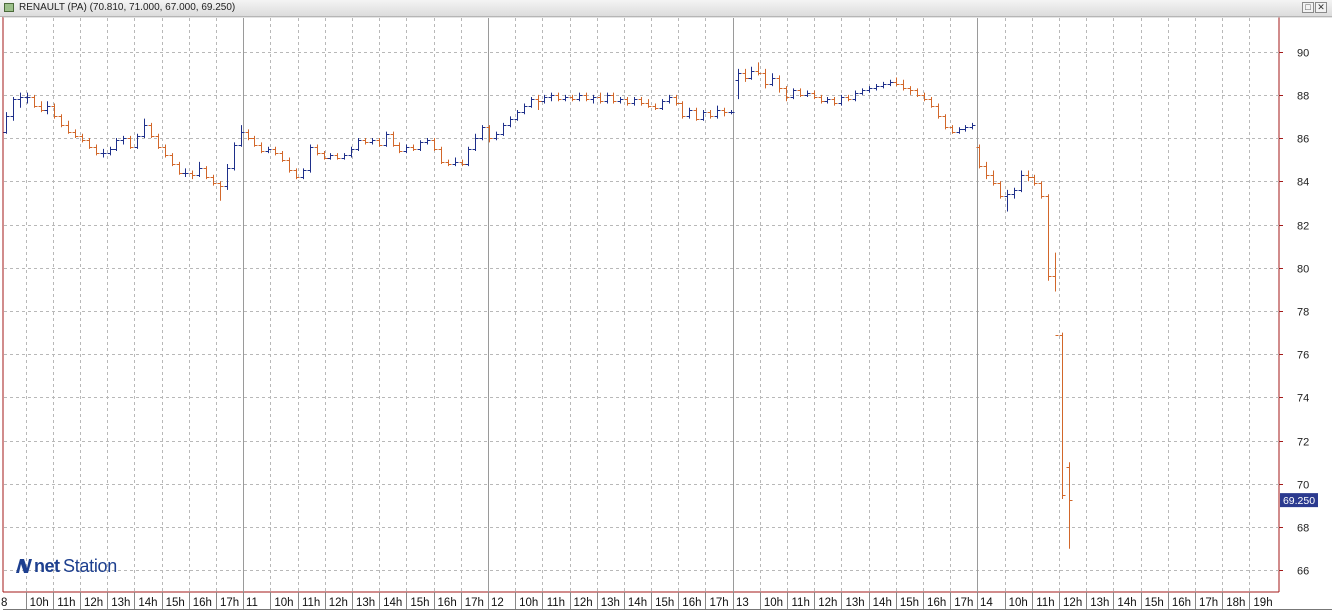  I want to click on chart-window-icon, so click(9, 7).